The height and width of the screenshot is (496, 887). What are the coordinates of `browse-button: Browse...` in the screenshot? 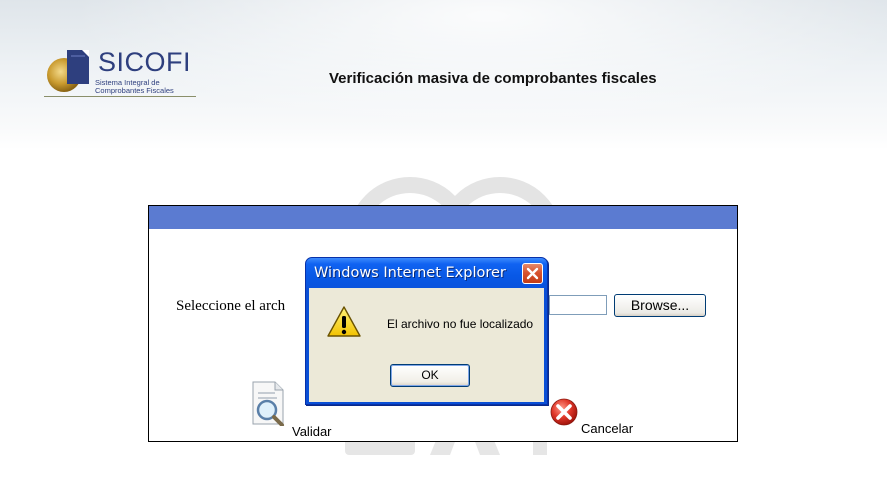 It's located at (660, 305).